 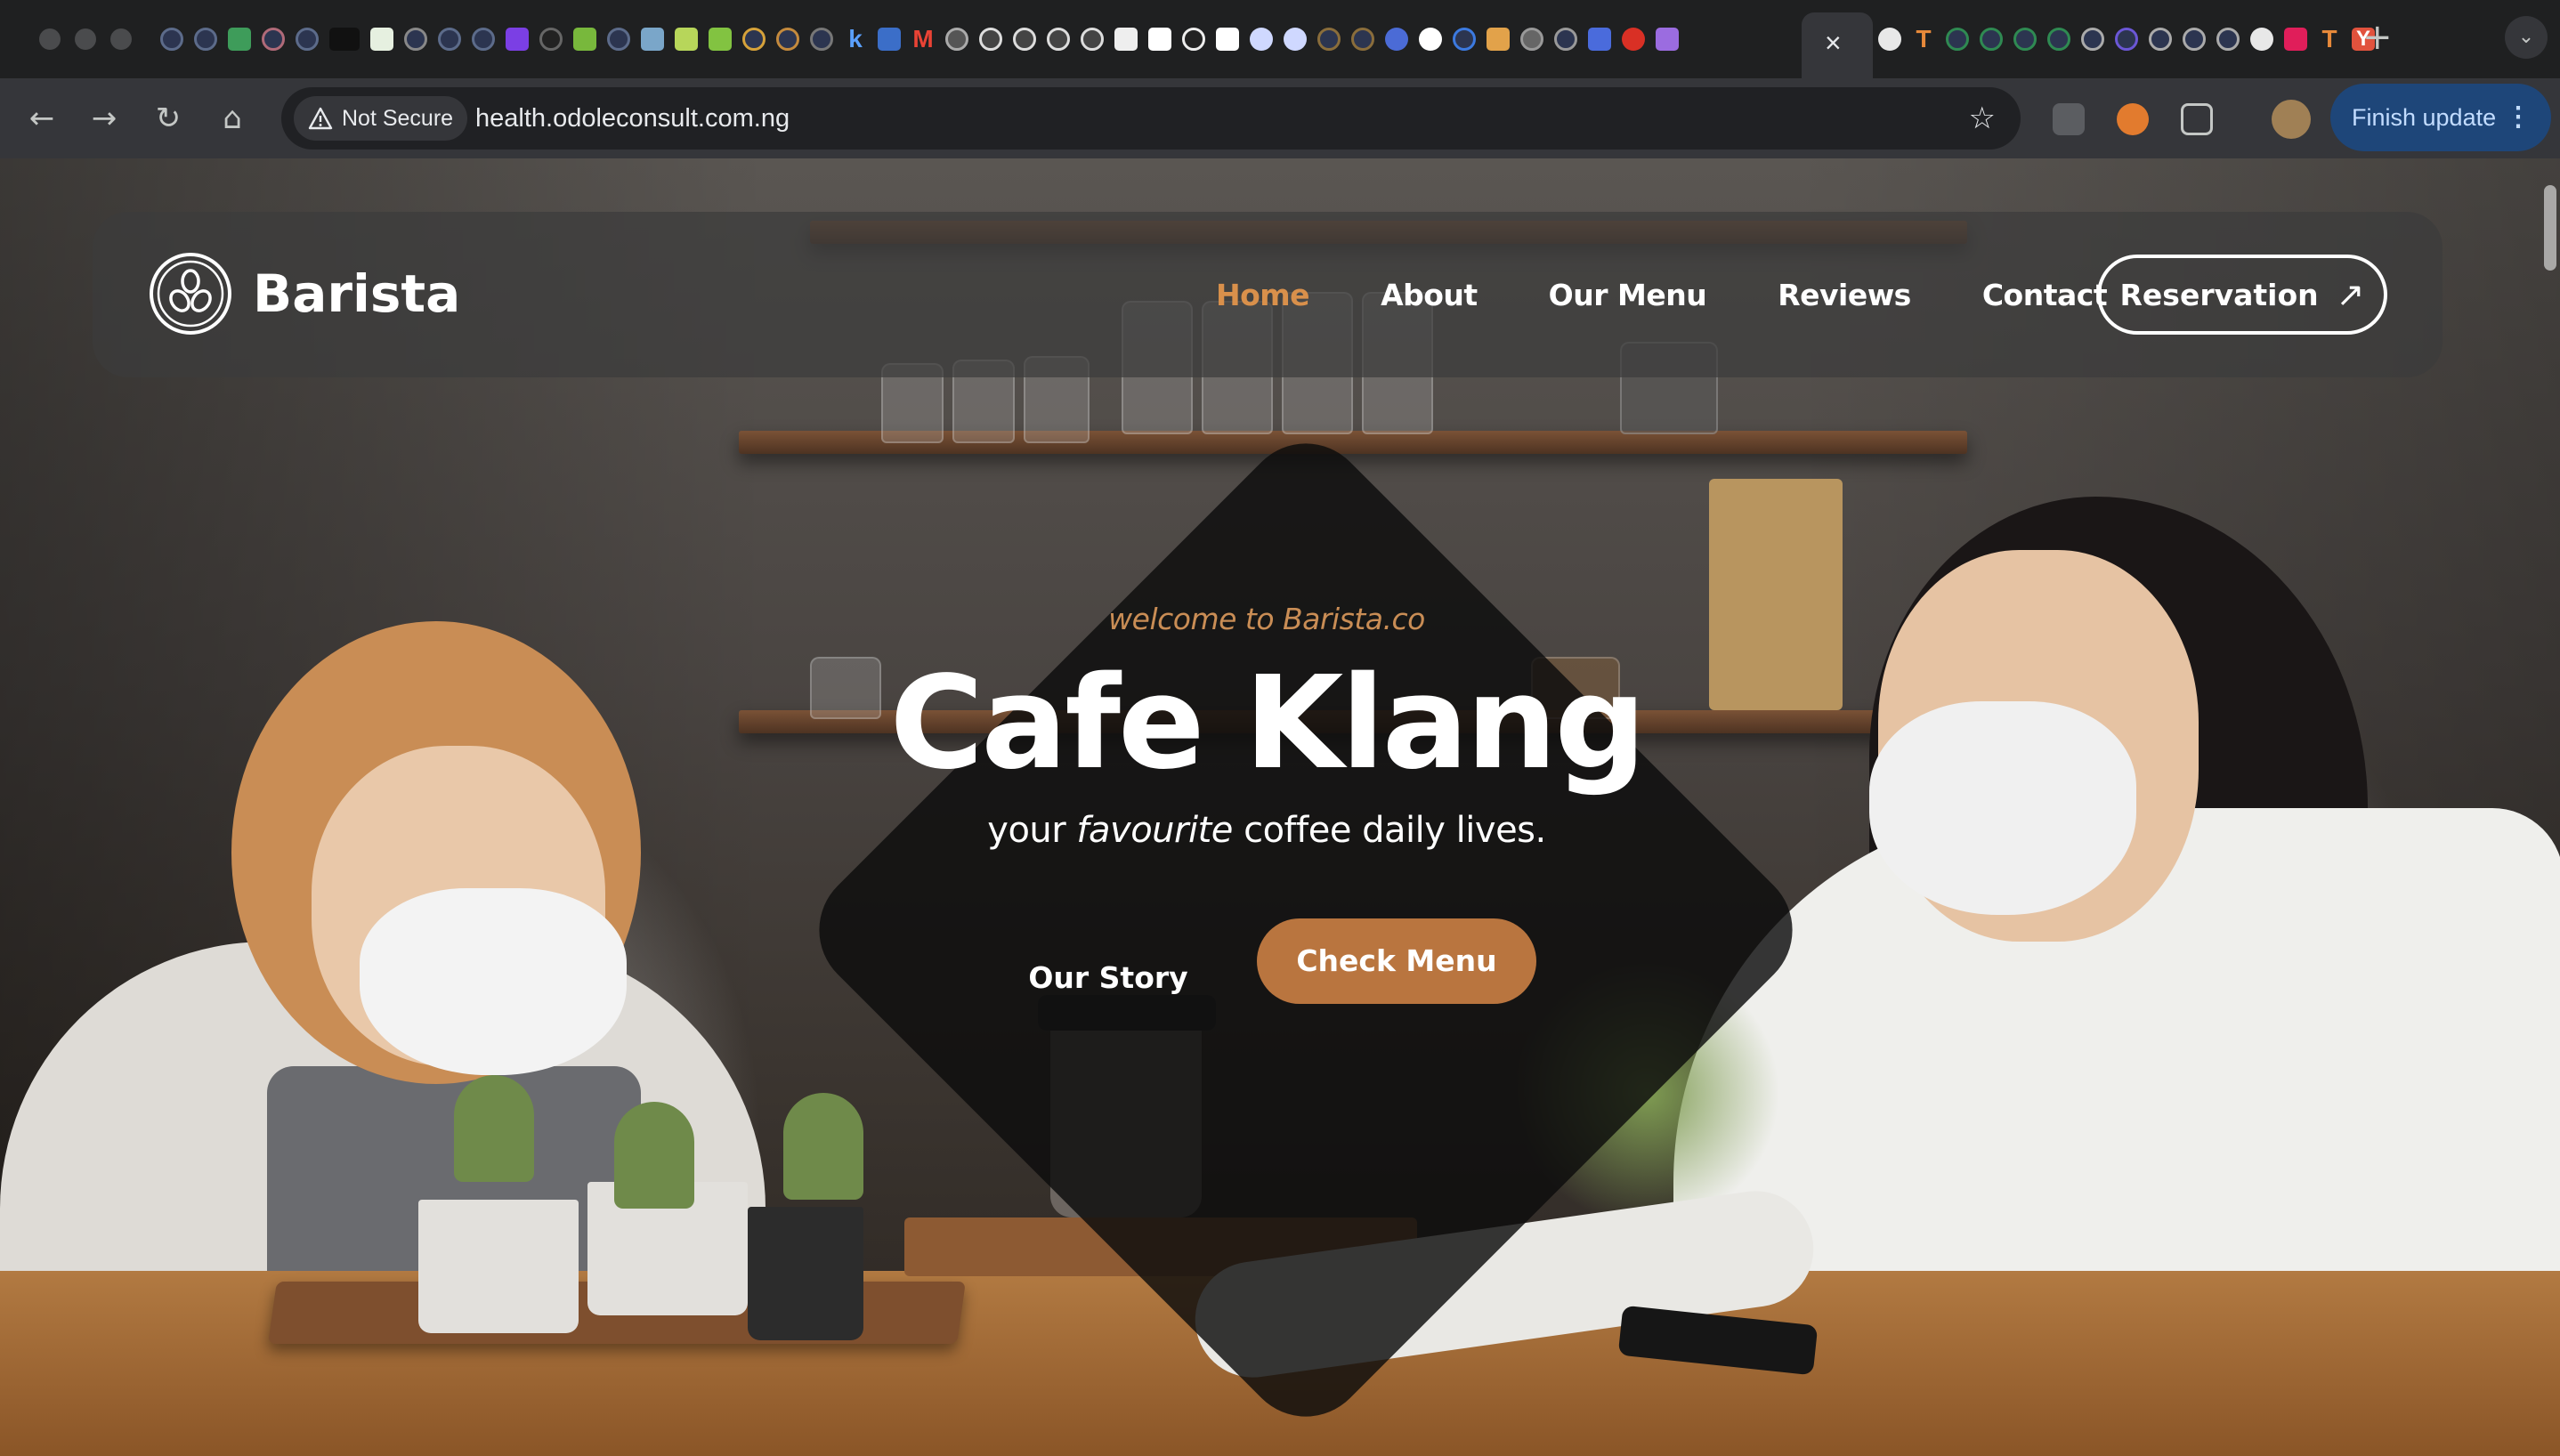 What do you see at coordinates (923, 39) in the screenshot?
I see `gmail-favicon-icon: M` at bounding box center [923, 39].